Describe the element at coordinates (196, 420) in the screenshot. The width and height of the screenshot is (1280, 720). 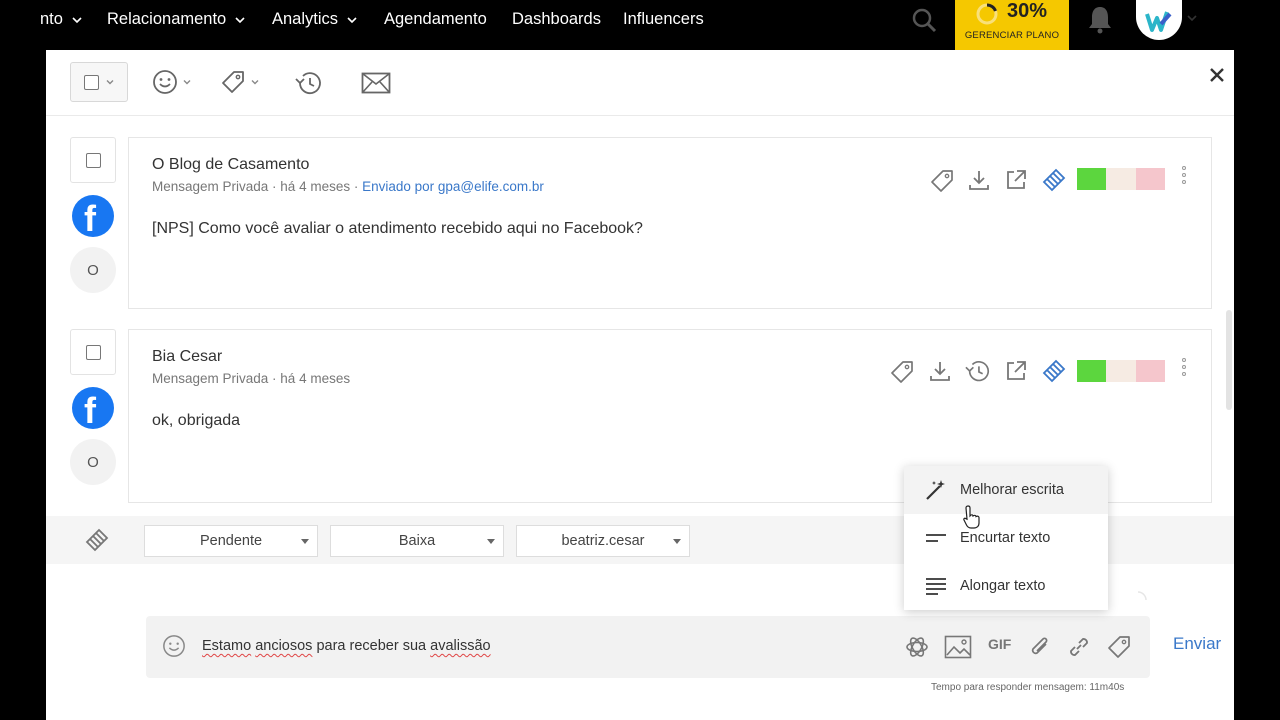
I see `message-body: ok, obrigada` at that location.